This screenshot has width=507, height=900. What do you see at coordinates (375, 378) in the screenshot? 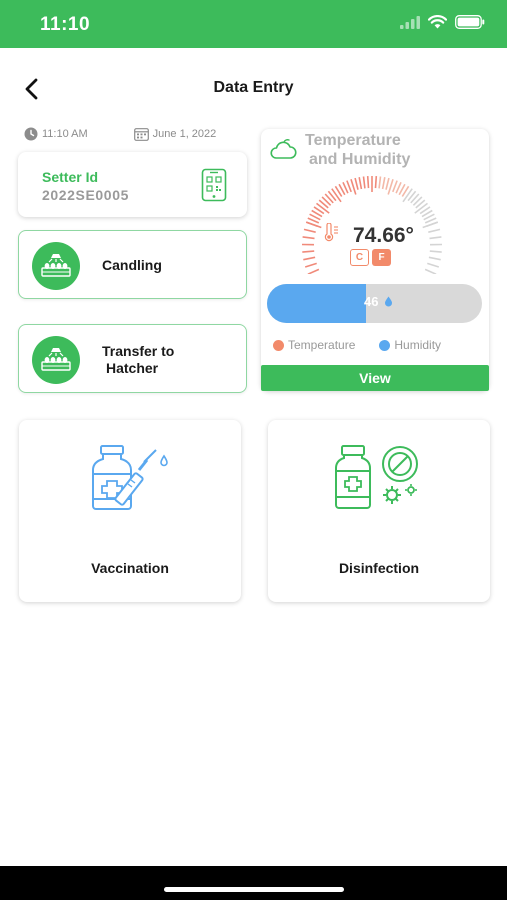
I see `view-button: View` at bounding box center [375, 378].